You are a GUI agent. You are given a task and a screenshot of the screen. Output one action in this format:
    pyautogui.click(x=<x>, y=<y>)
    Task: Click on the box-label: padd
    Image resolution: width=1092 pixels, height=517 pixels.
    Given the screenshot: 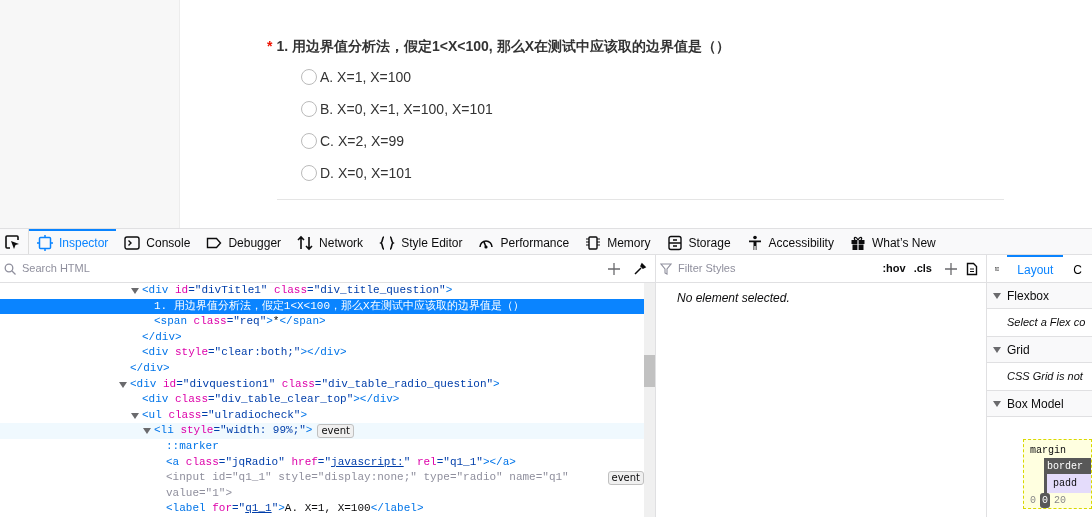 What is the action you would take?
    pyautogui.click(x=1065, y=483)
    